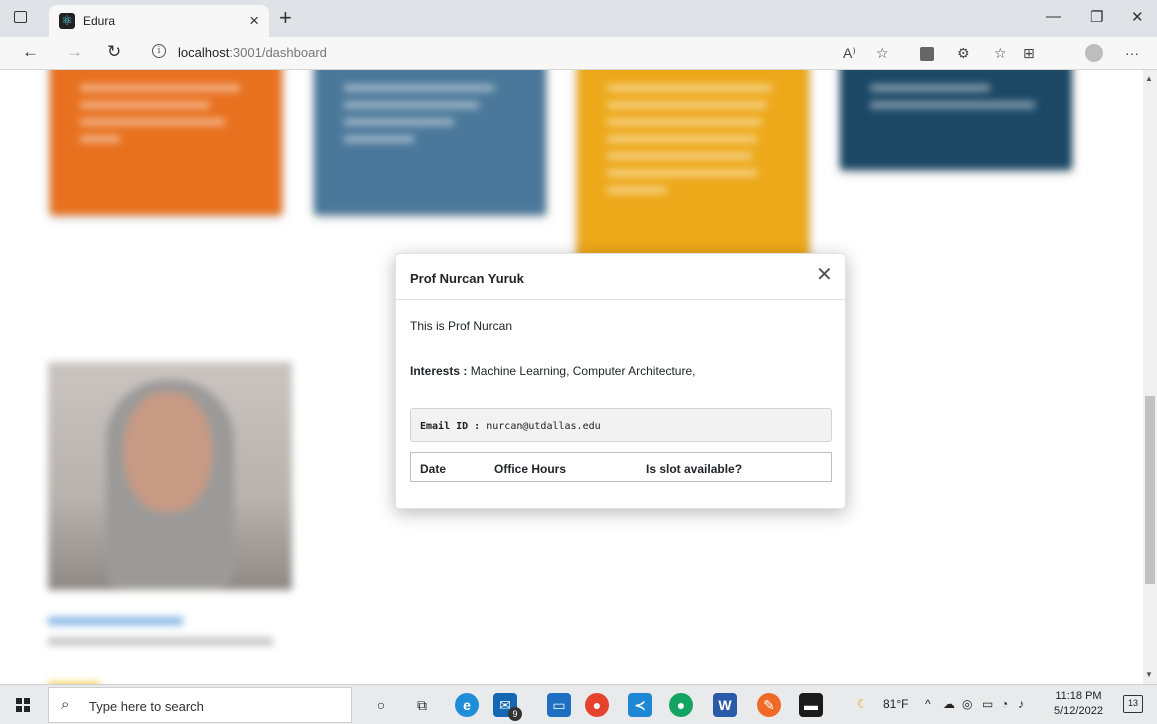 The height and width of the screenshot is (724, 1157). Describe the element at coordinates (987, 704) in the screenshot. I see `battery-icon: ▭` at that location.